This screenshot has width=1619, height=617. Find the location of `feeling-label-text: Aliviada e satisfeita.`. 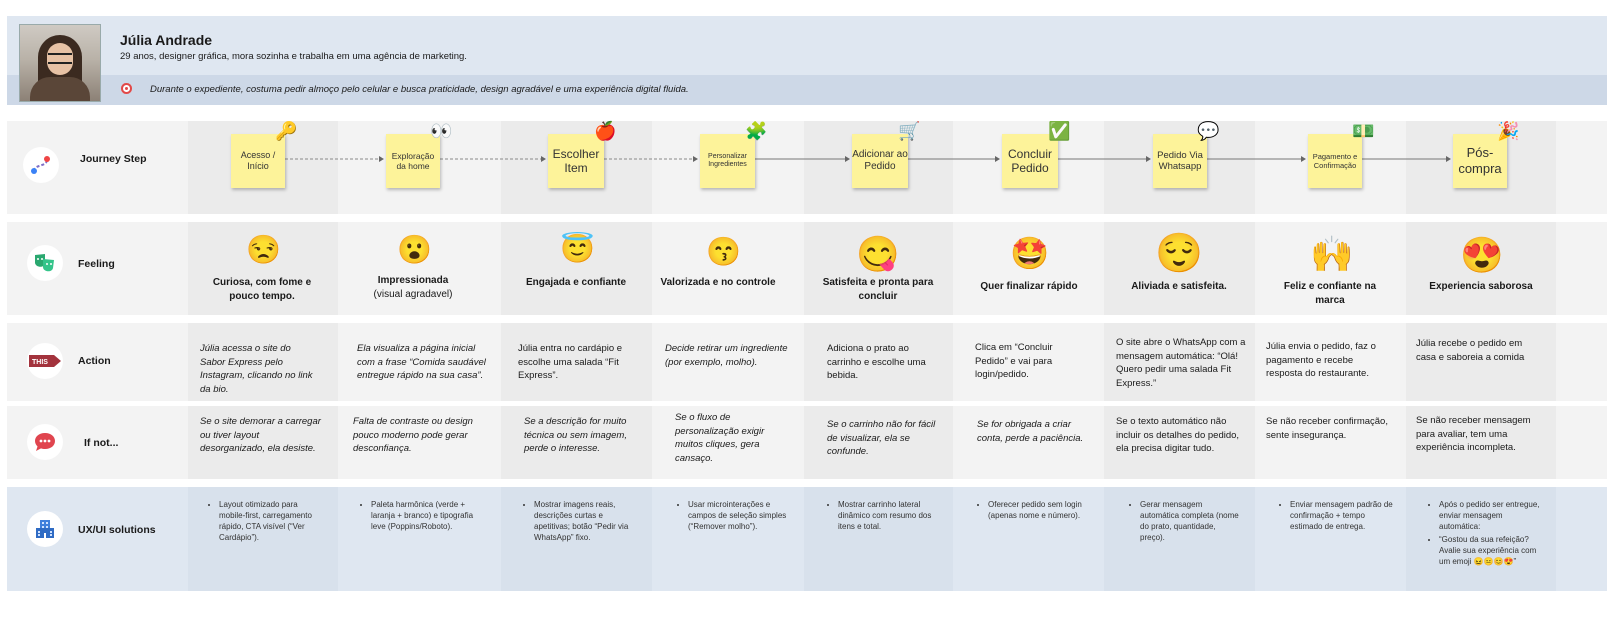

feeling-label-text: Aliviada e satisfeita. is located at coordinates (1179, 287).